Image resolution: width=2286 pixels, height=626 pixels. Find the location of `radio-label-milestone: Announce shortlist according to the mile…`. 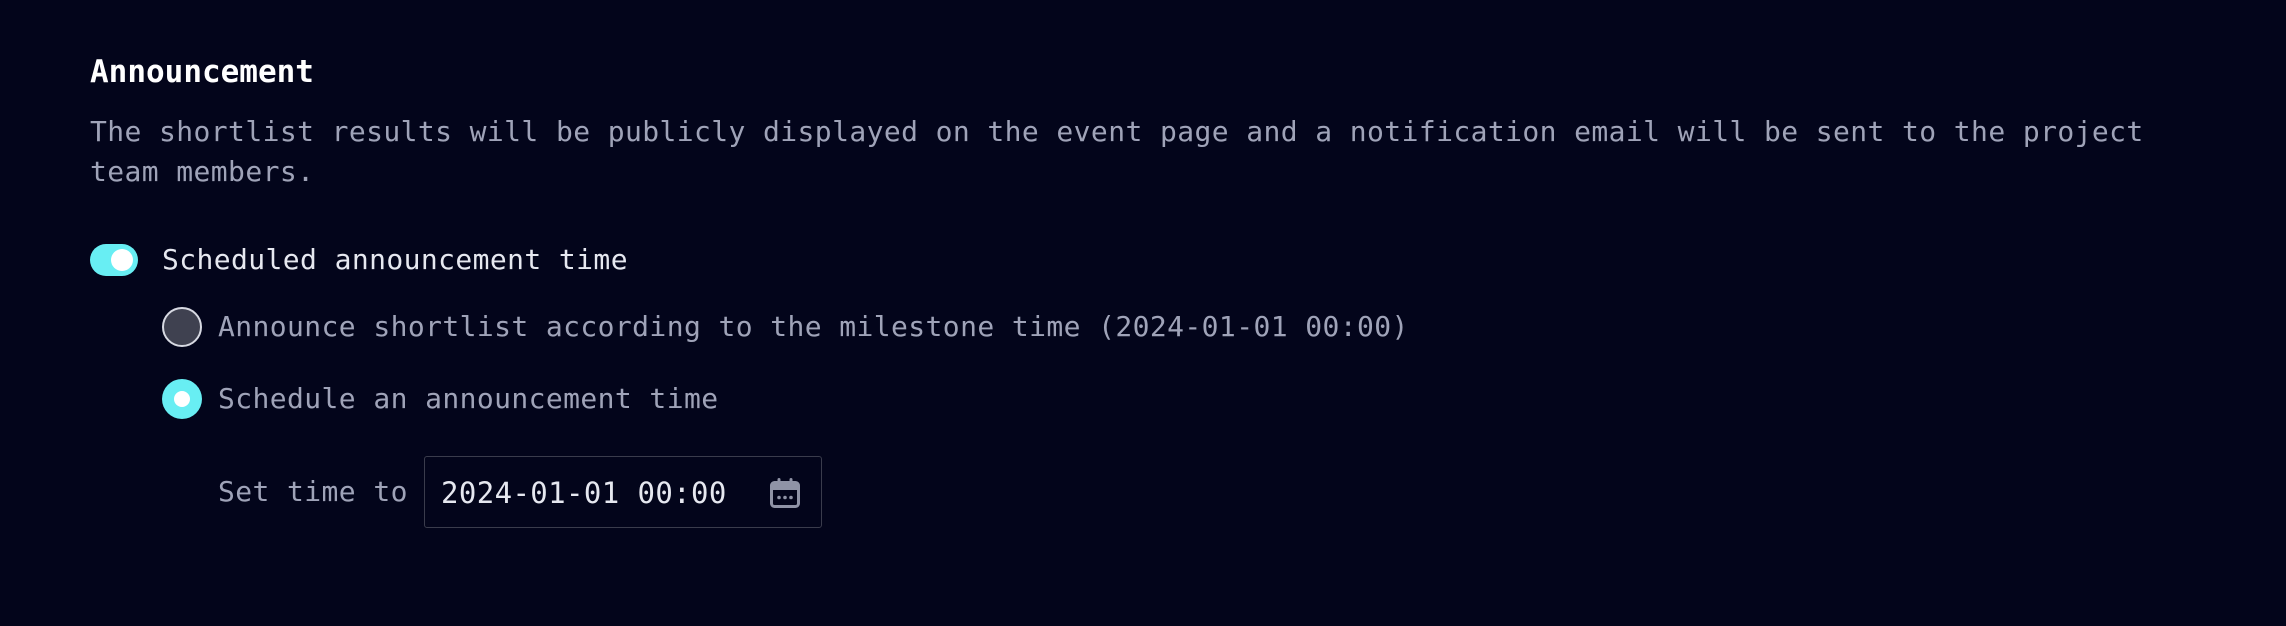

radio-label-milestone: Announce shortlist according to the mile… is located at coordinates (813, 326).